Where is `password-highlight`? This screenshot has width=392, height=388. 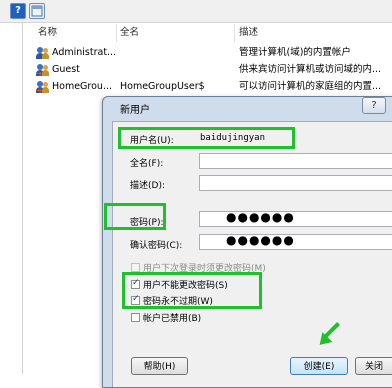
password-highlight is located at coordinates (135, 216).